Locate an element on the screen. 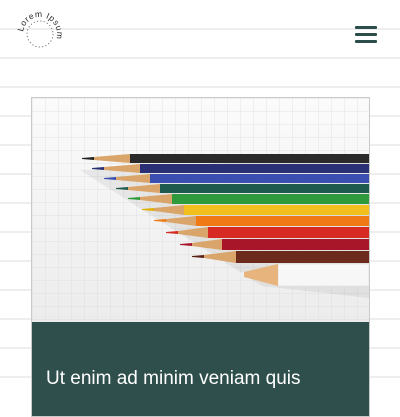 The height and width of the screenshot is (417, 400). logo-link: Lorem Ipsum is located at coordinates (40, 34).